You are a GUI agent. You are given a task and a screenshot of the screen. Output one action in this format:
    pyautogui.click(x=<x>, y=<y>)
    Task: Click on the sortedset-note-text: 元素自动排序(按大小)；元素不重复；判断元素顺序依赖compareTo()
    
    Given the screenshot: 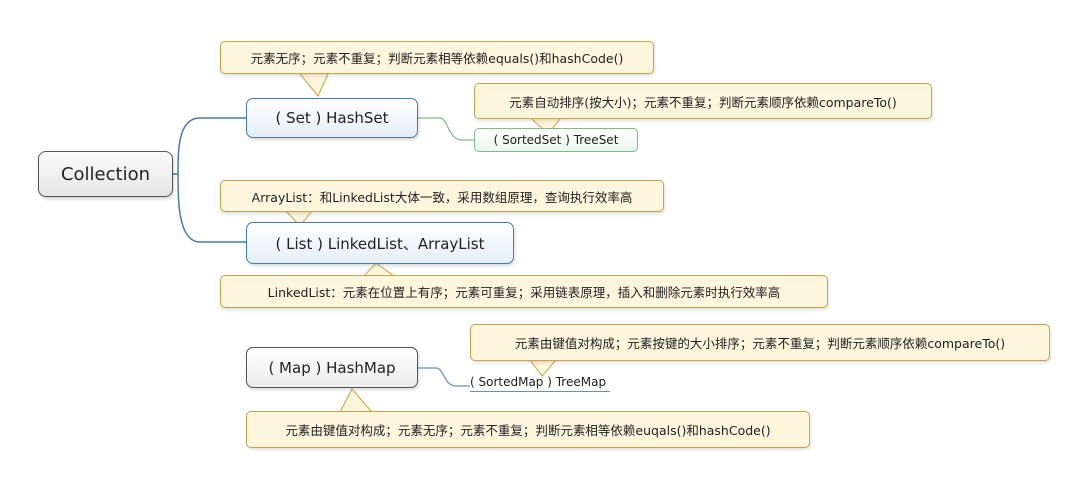 What is the action you would take?
    pyautogui.click(x=703, y=102)
    